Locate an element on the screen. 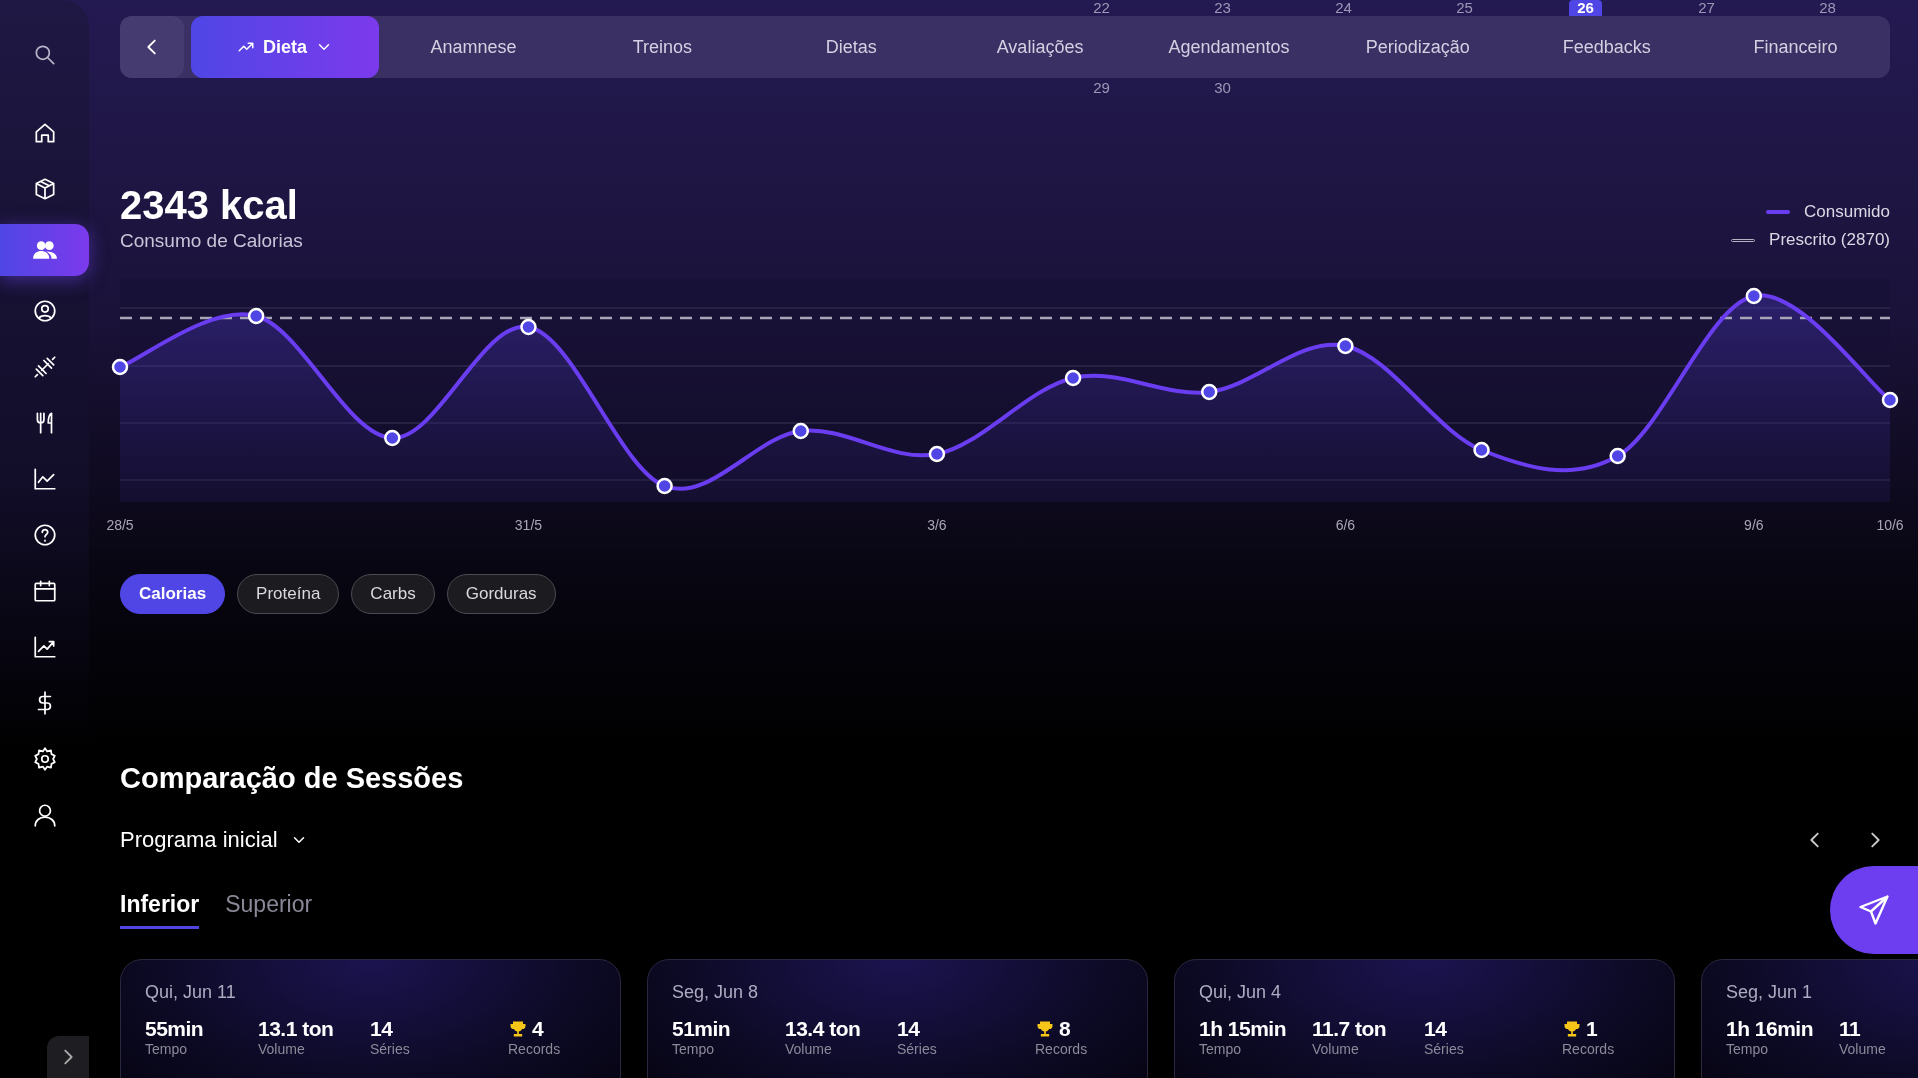 This screenshot has width=1918, height=1078. trending-icon is located at coordinates (44, 647).